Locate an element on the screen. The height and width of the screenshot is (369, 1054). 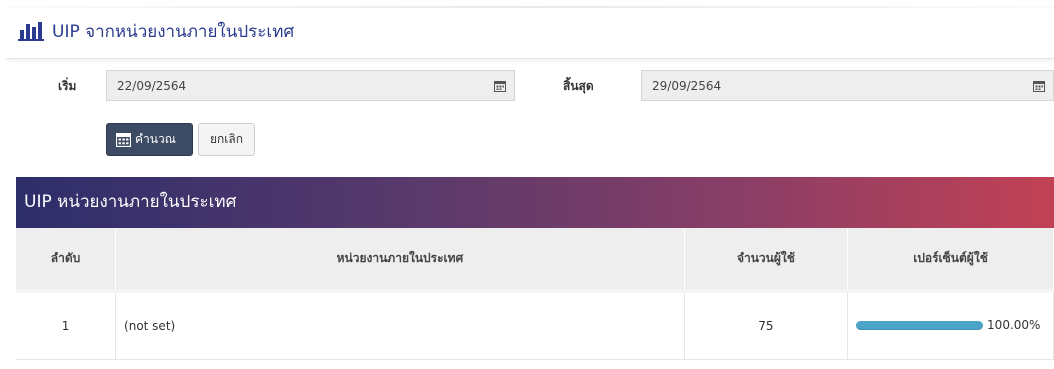
calculate-button: คำนวณ is located at coordinates (149, 139).